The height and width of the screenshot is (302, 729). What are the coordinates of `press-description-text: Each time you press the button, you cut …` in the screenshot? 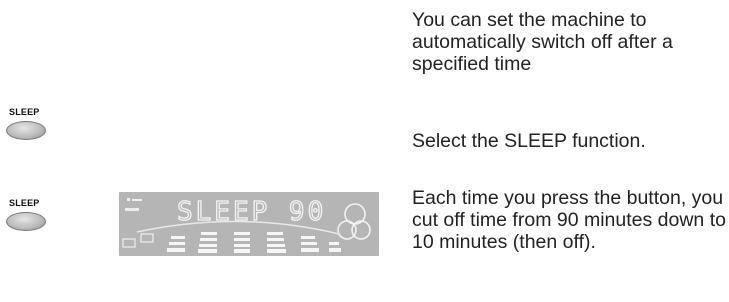 It's located at (569, 220).